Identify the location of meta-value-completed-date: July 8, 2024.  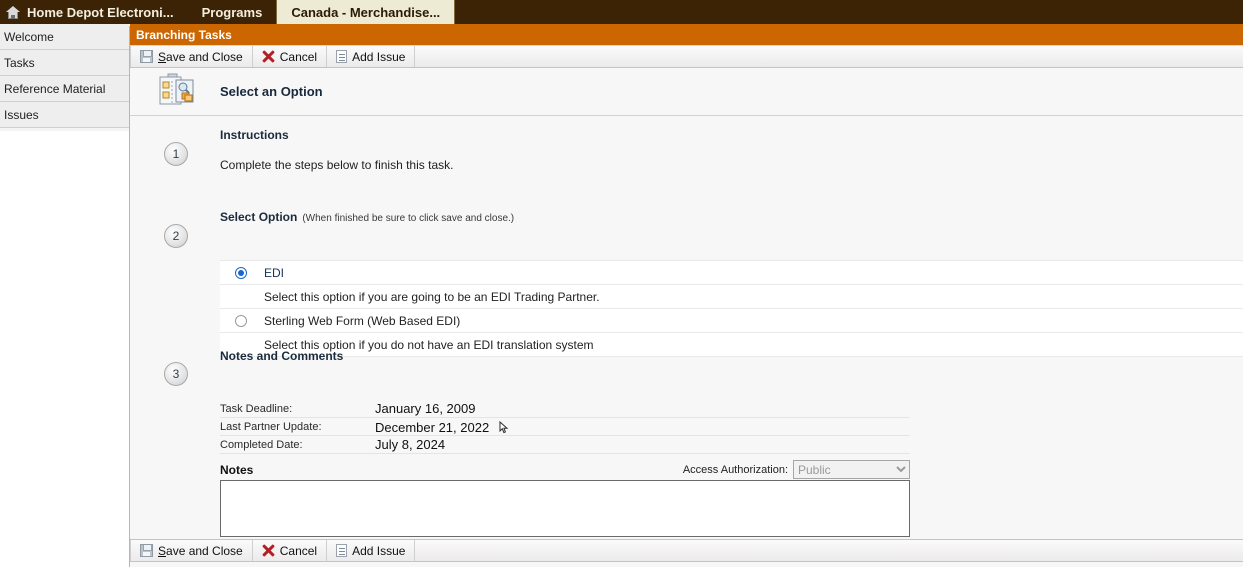
(410, 444).